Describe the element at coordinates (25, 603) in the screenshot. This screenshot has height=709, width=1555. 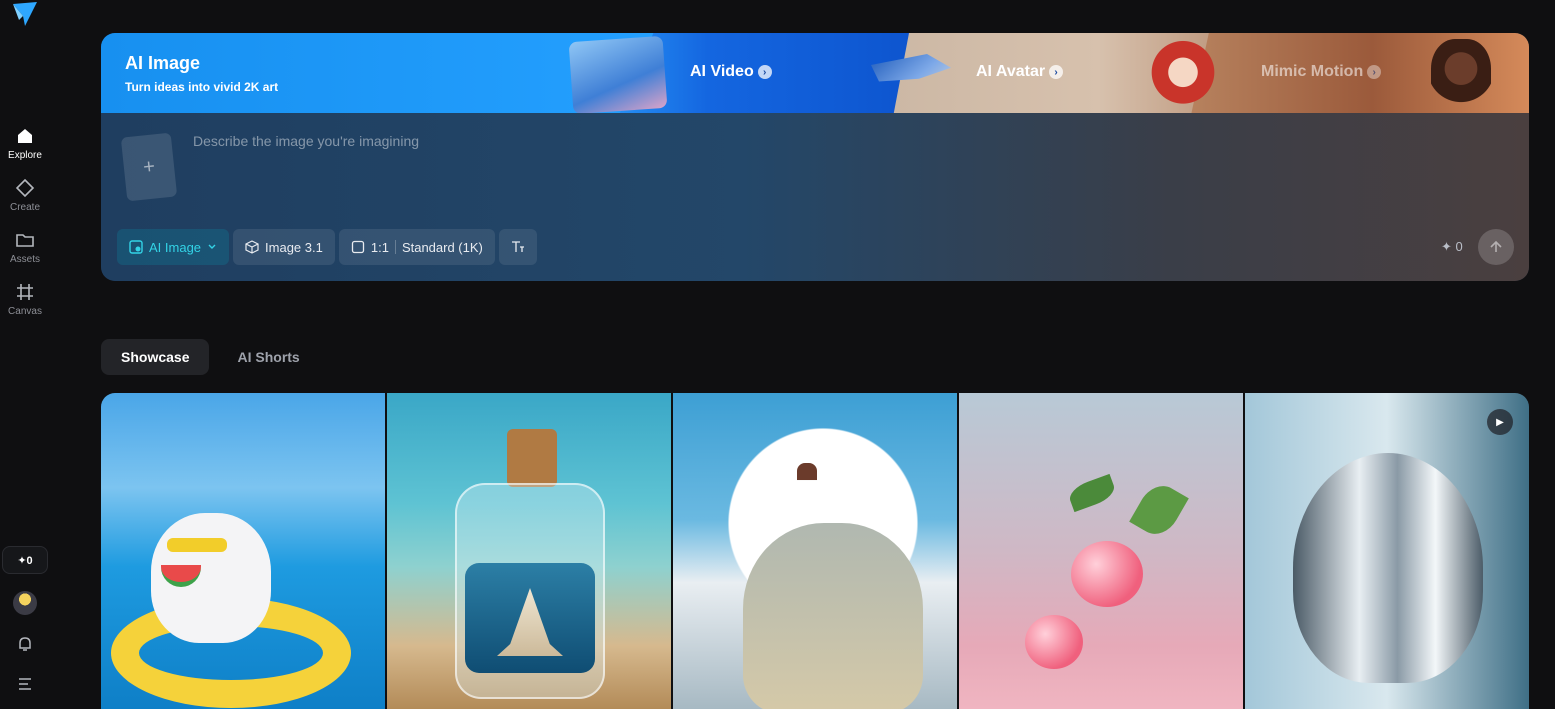
I see `avatar` at that location.